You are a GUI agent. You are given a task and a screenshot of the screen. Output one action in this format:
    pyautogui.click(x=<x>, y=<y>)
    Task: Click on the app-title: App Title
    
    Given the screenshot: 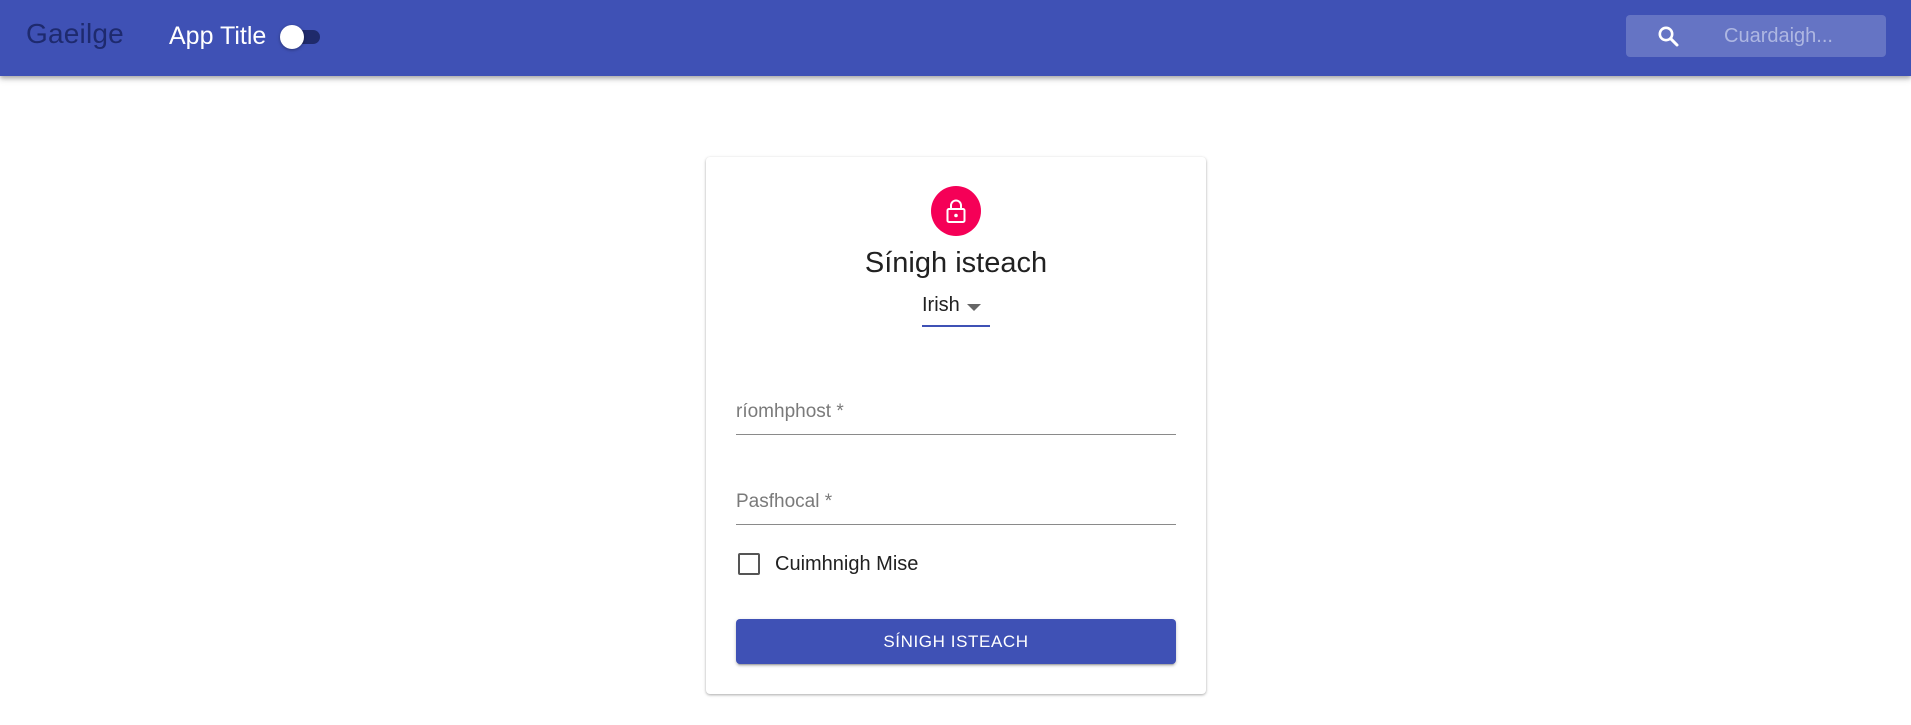 What is the action you would take?
    pyautogui.click(x=218, y=36)
    